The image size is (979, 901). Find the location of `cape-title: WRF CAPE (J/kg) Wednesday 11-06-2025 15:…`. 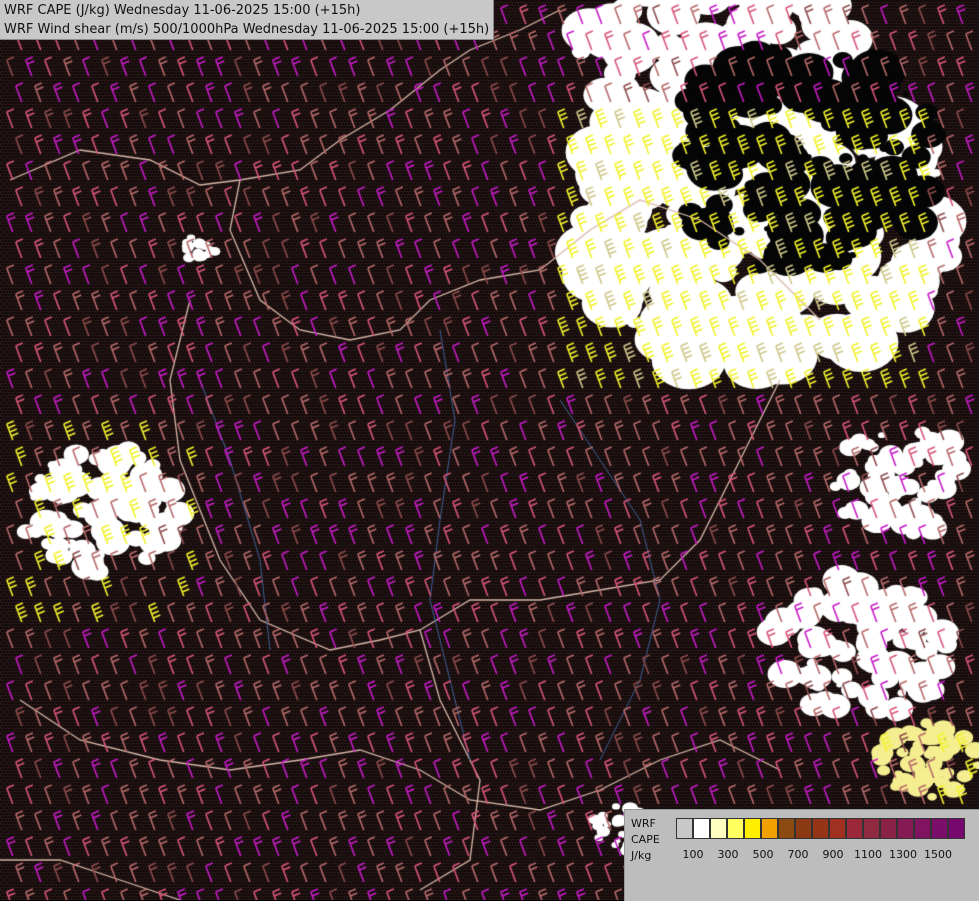

cape-title: WRF CAPE (J/kg) Wednesday 11-06-2025 15:… is located at coordinates (182, 10).